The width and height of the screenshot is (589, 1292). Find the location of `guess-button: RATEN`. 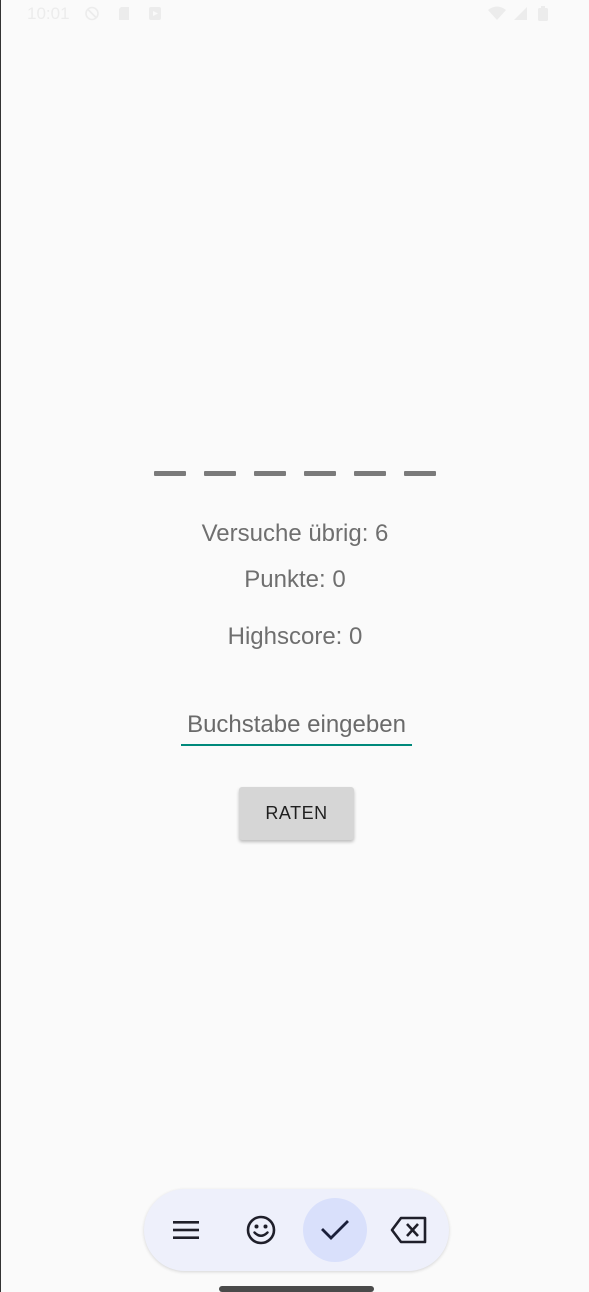

guess-button: RATEN is located at coordinates (296, 813).